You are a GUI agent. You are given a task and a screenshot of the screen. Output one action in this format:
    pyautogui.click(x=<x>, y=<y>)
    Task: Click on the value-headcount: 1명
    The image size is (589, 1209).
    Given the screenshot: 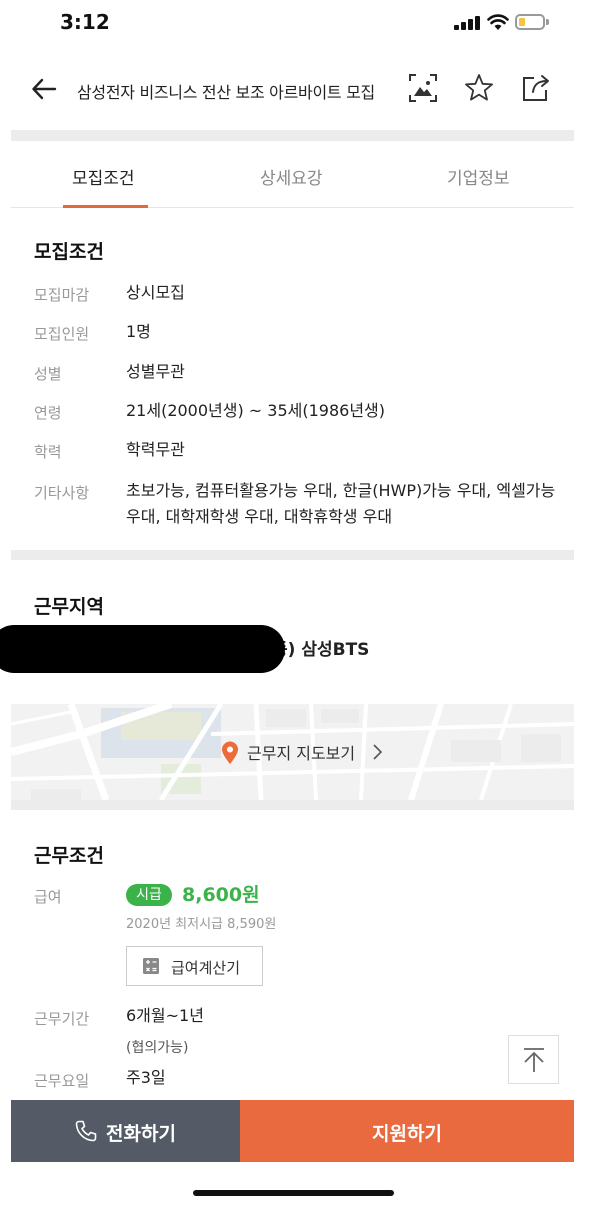 What is the action you would take?
    pyautogui.click(x=138, y=331)
    